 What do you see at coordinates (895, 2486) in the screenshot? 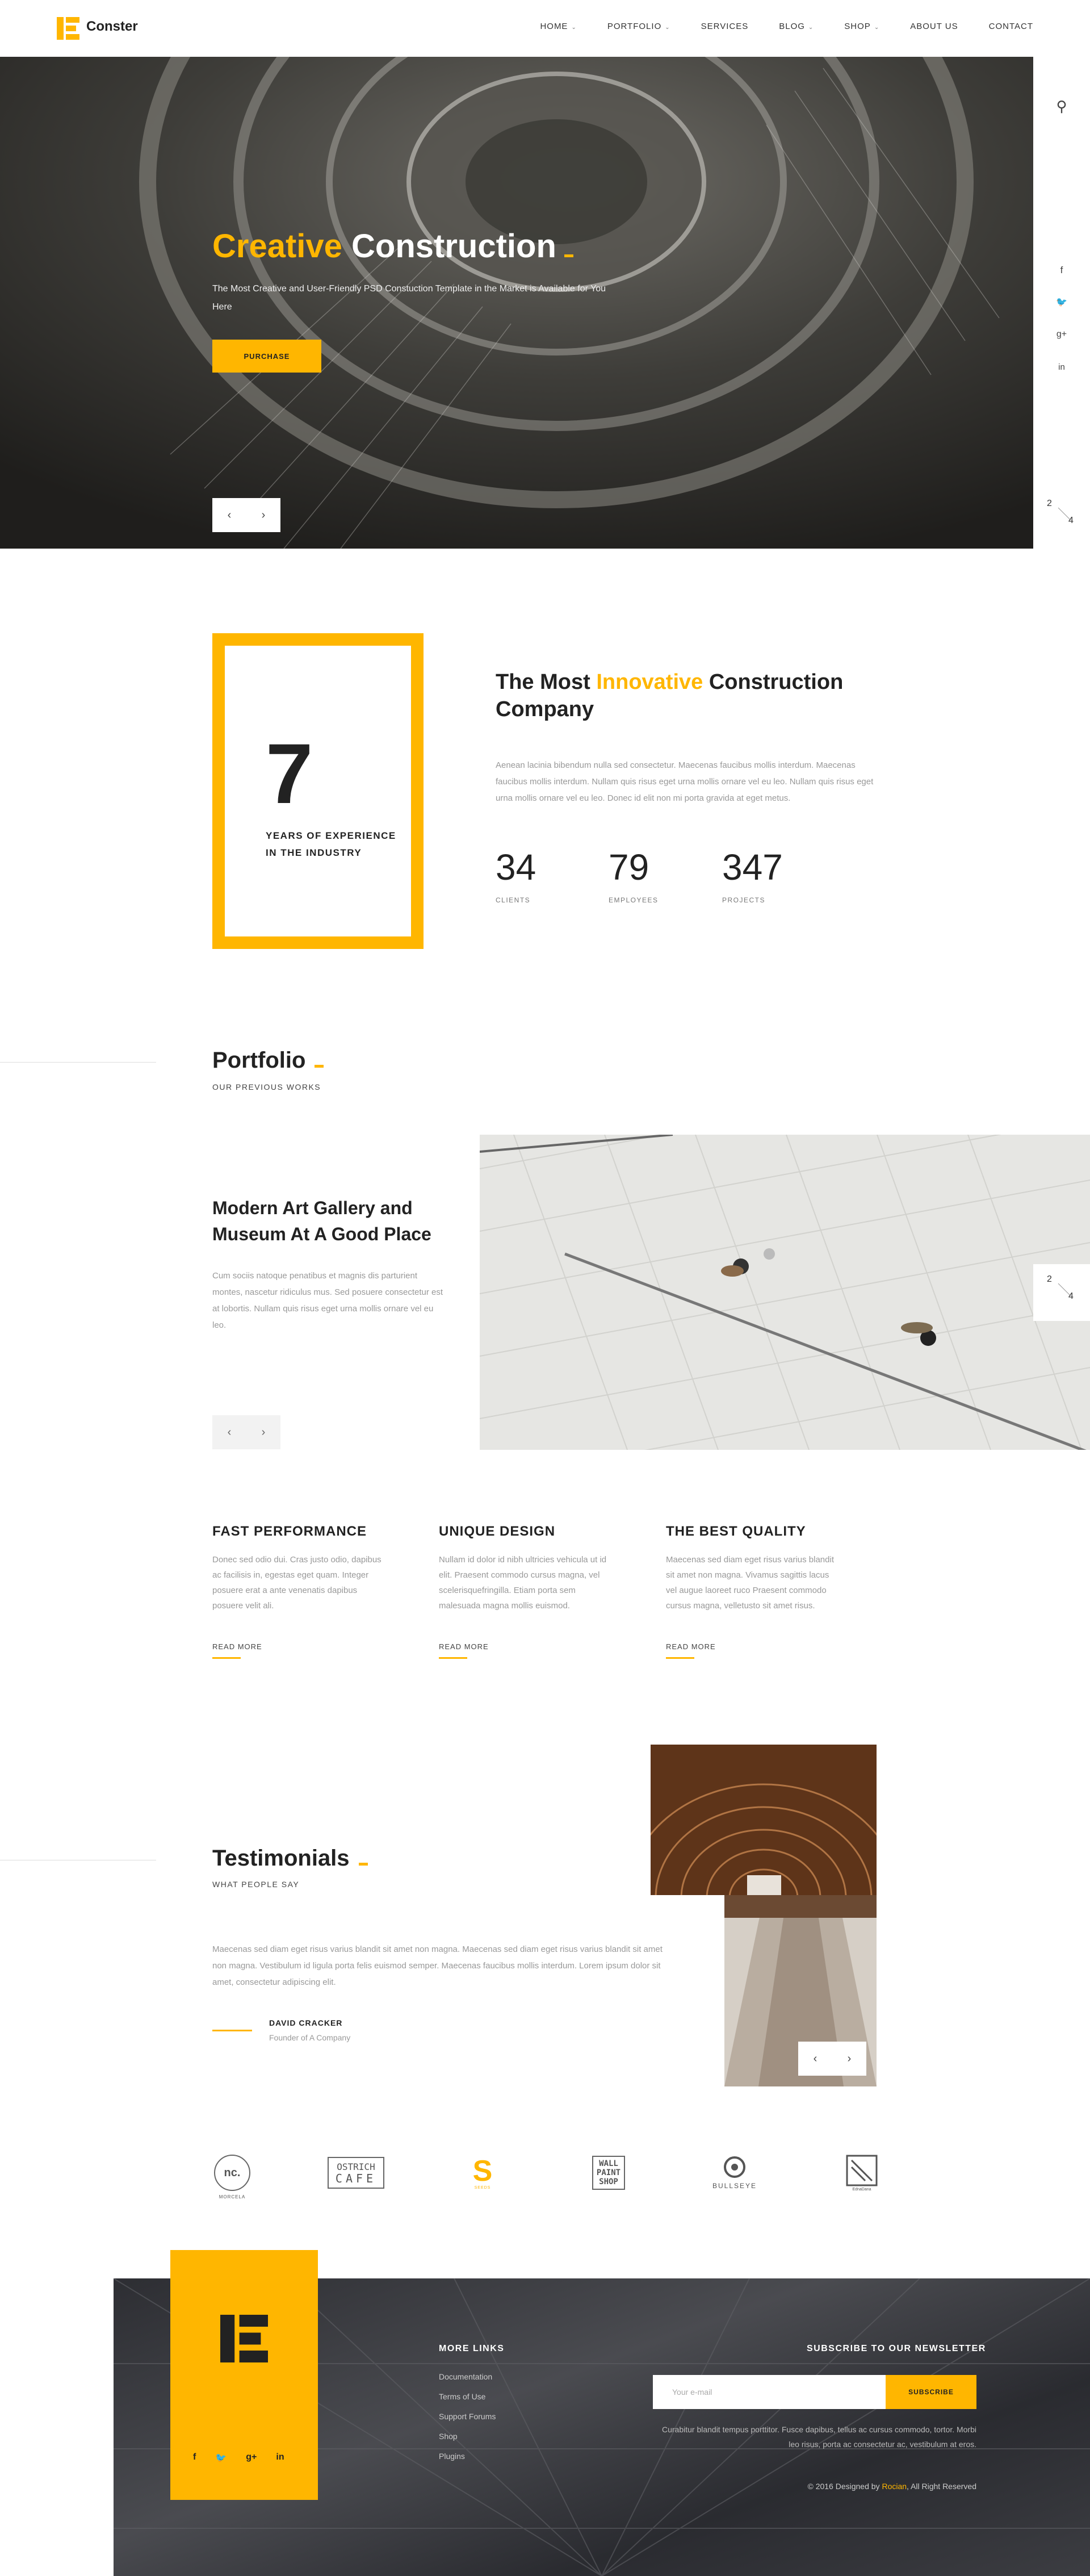
I see `copyright-brand-link: Rocian` at bounding box center [895, 2486].